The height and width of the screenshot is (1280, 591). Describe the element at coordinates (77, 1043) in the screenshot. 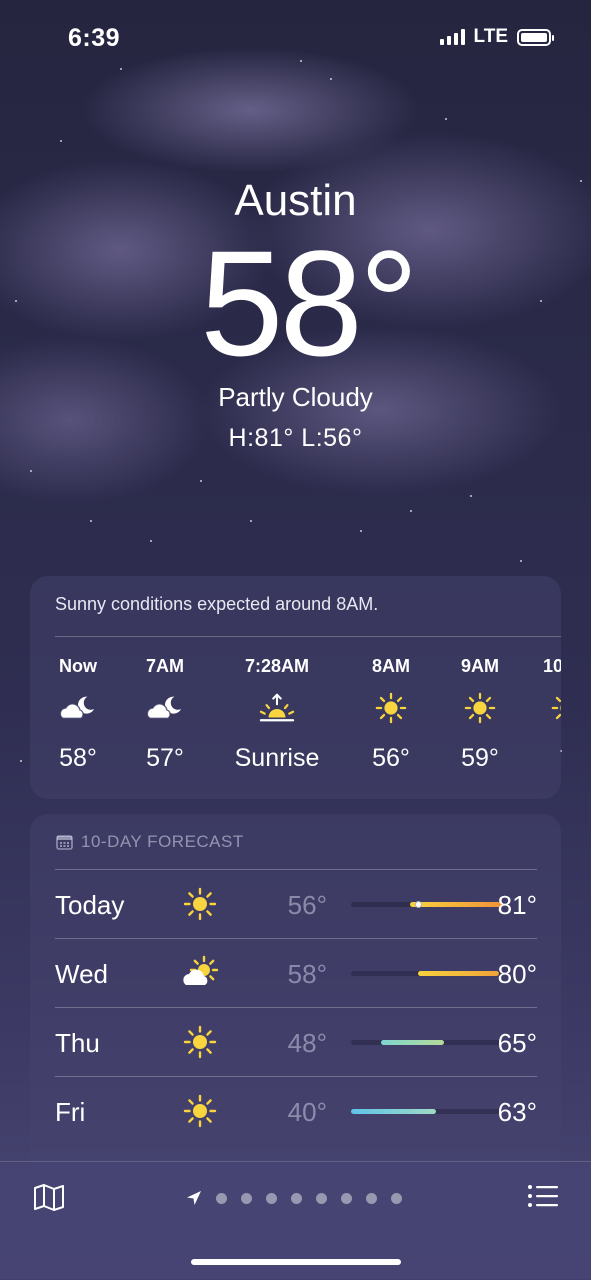

I see `day-name: Thu` at that location.